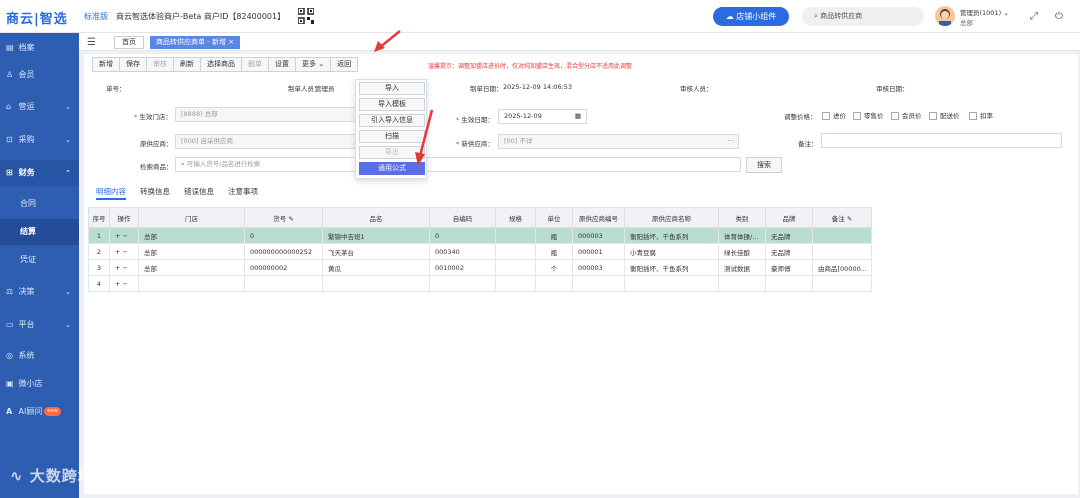 The height and width of the screenshot is (498, 1080). What do you see at coordinates (39, 384) in the screenshot?
I see `sidebar-item-microshop: ▣ 微小店` at bounding box center [39, 384].